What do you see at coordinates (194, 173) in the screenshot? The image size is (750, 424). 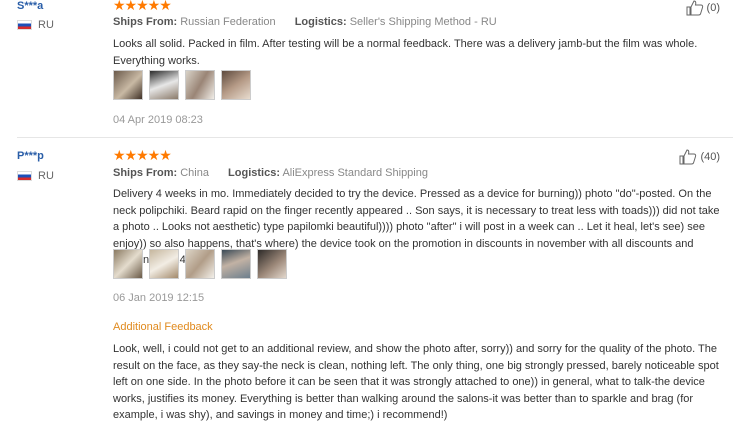 I see `ships-from-value: China` at bounding box center [194, 173].